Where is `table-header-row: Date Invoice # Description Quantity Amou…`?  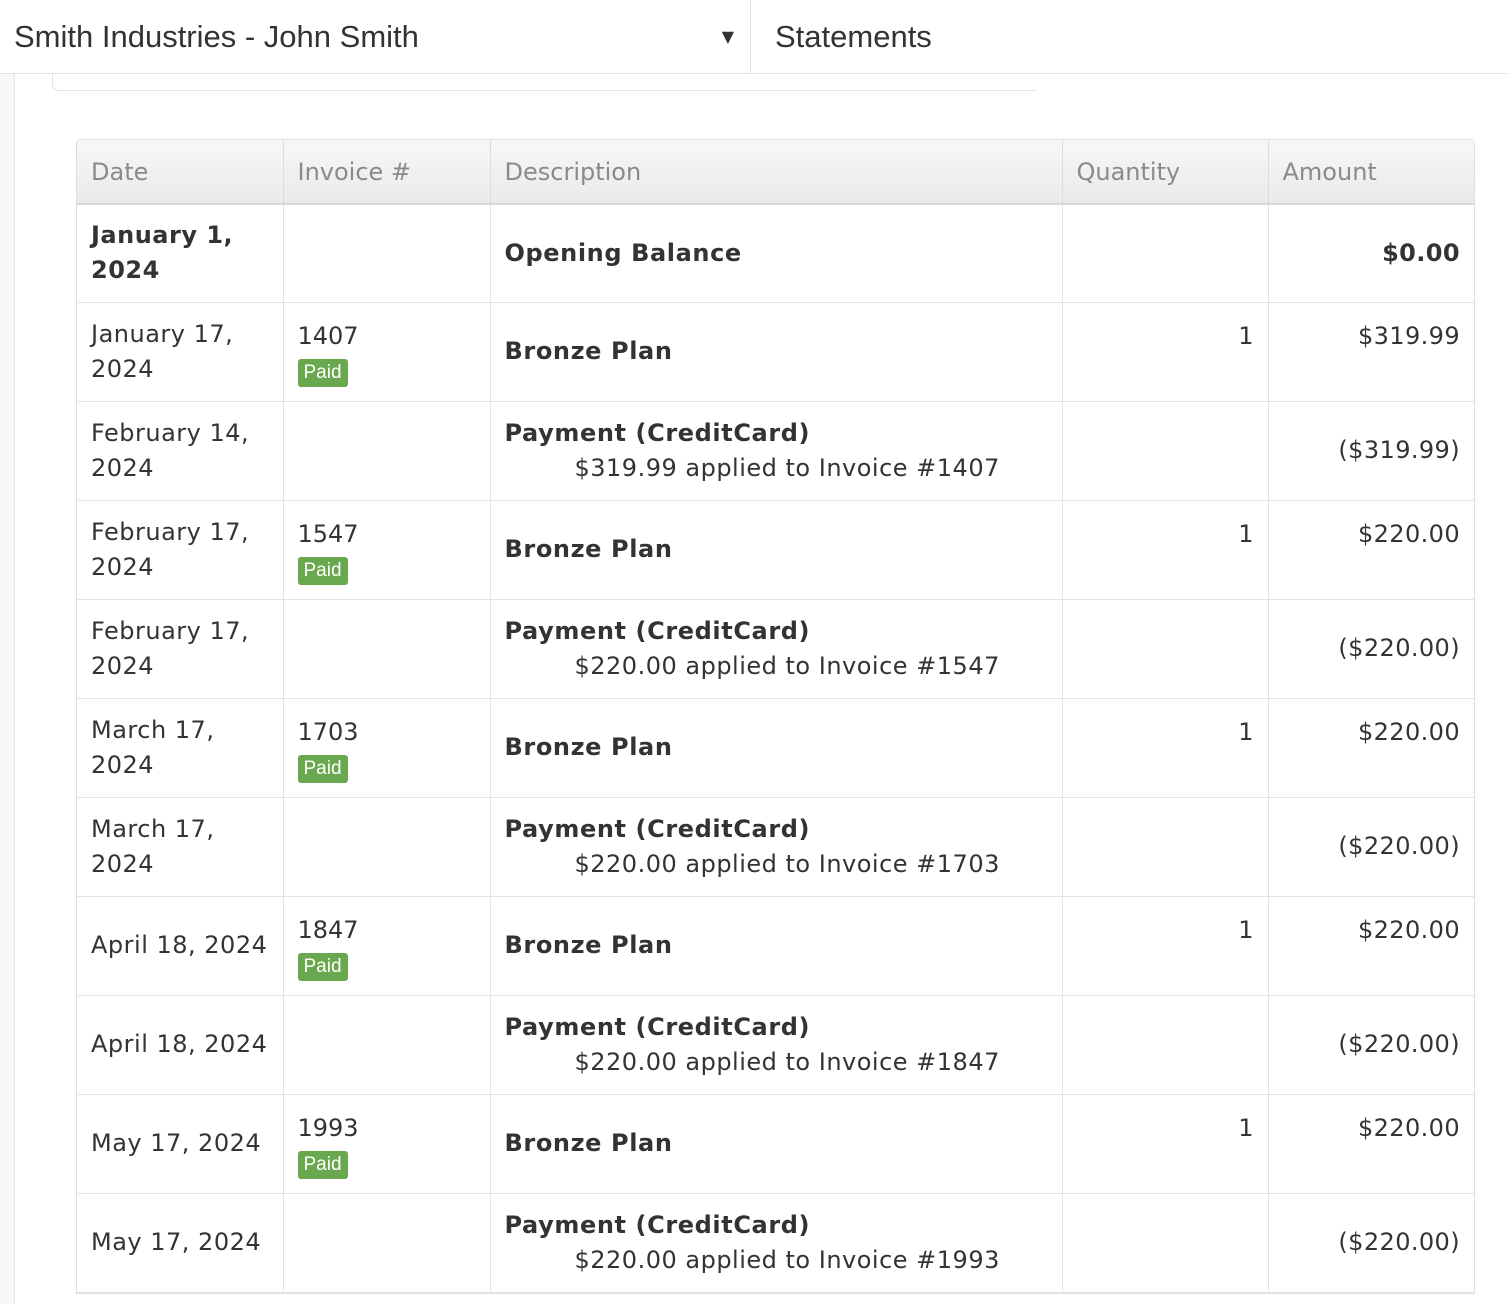
table-header-row: Date Invoice # Description Quantity Amou… is located at coordinates (775, 172).